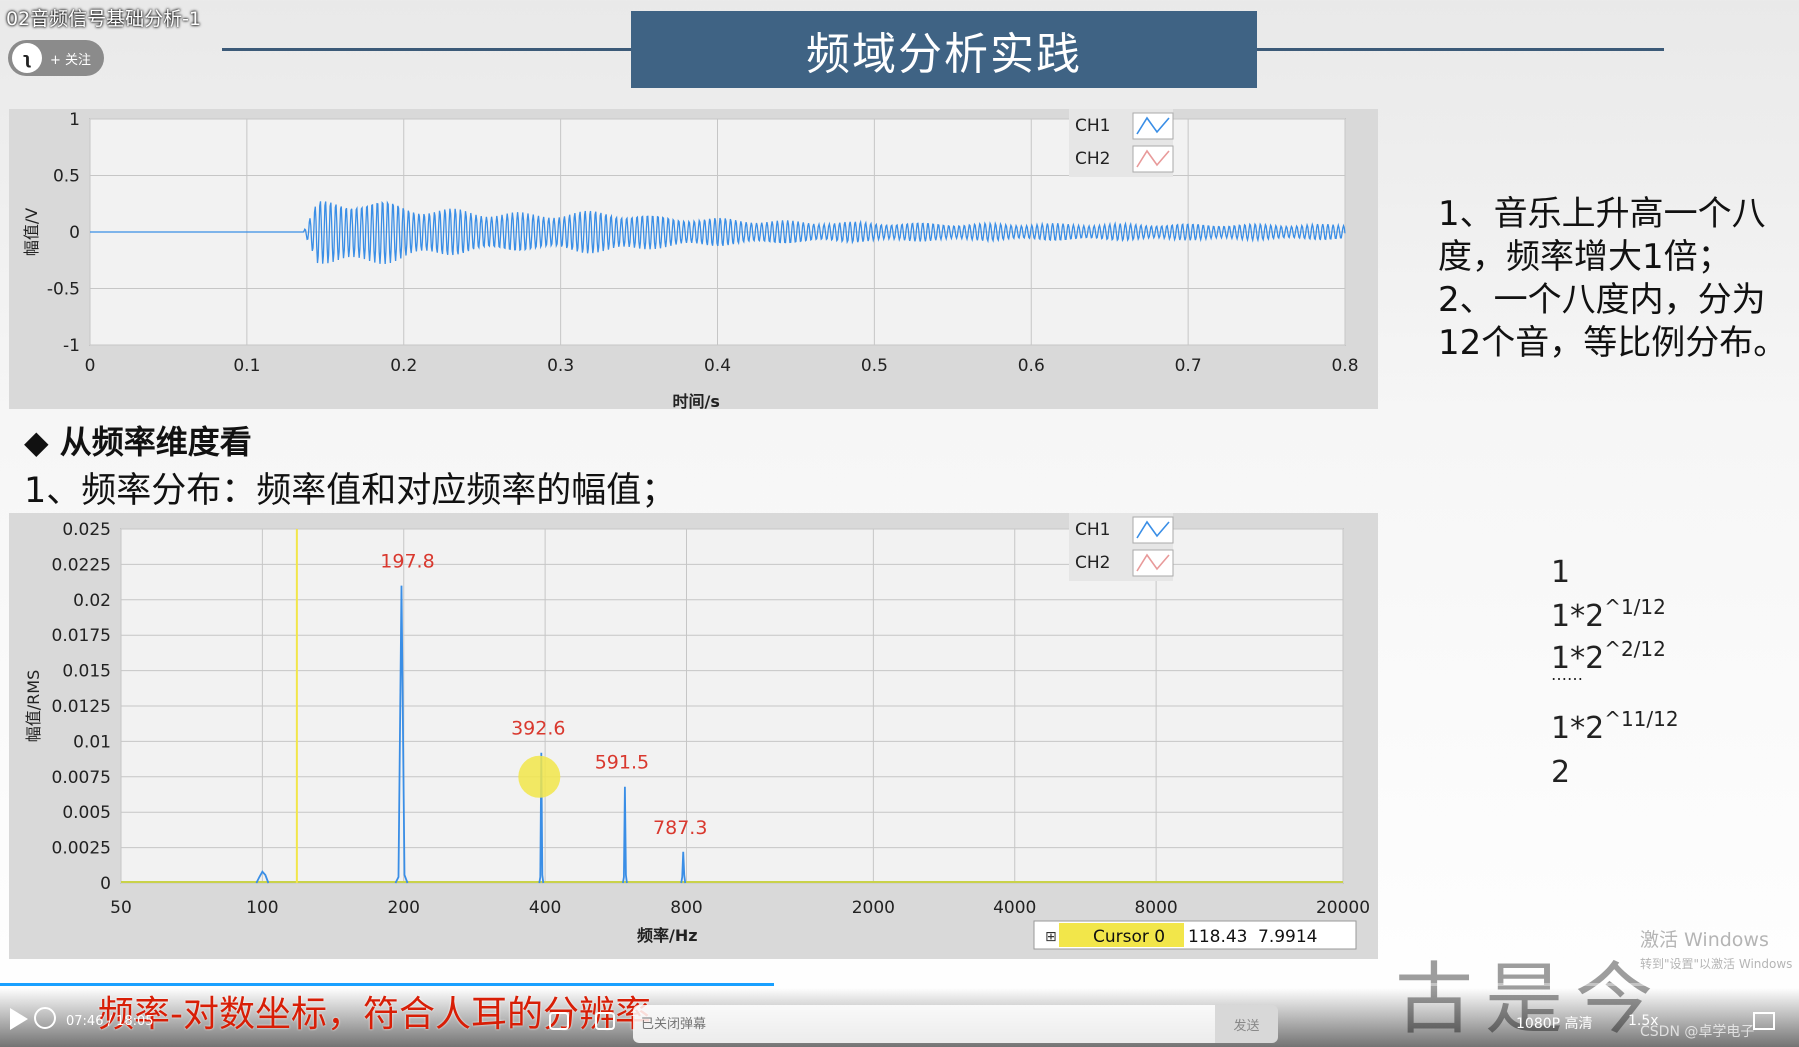 The height and width of the screenshot is (1047, 1799). What do you see at coordinates (717, 366) in the screenshot?
I see `x-tick-label: 0.4` at bounding box center [717, 366].